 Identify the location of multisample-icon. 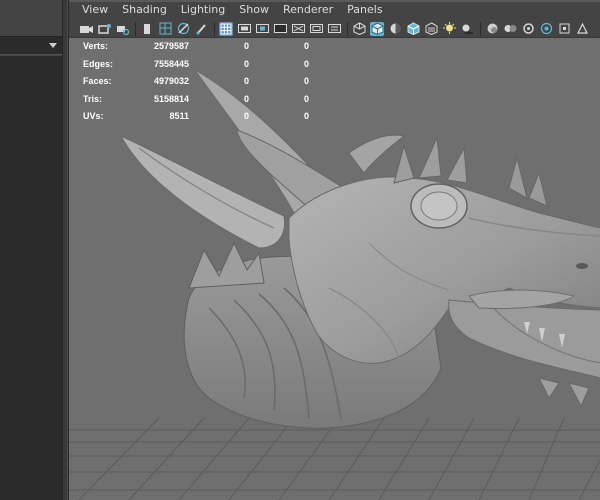
(528, 29).